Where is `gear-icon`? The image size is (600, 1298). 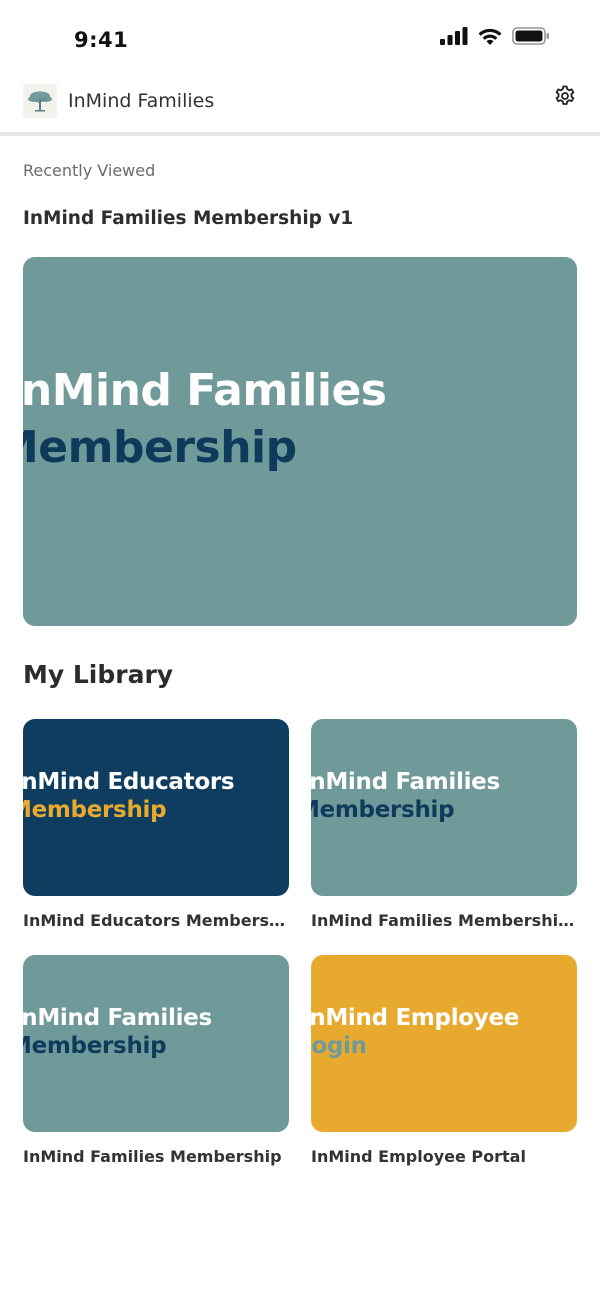 gear-icon is located at coordinates (565, 95).